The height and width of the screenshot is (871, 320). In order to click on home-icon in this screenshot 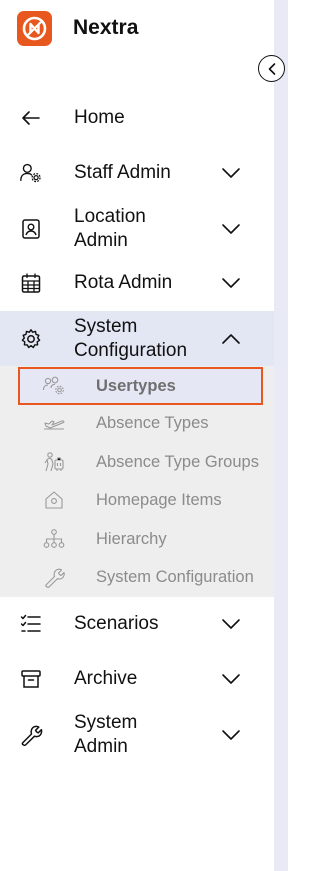, I will do `click(54, 500)`.